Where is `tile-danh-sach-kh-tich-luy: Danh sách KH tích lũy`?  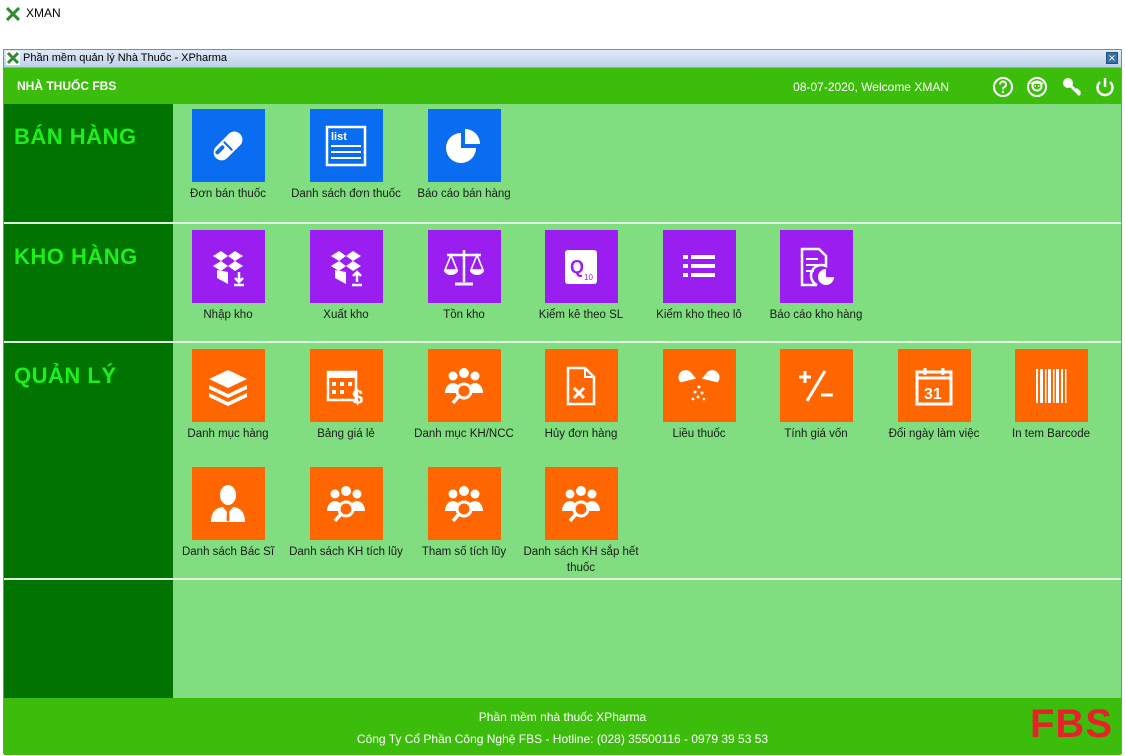 tile-danh-sach-kh-tich-luy: Danh sách KH tích lũy is located at coordinates (346, 513).